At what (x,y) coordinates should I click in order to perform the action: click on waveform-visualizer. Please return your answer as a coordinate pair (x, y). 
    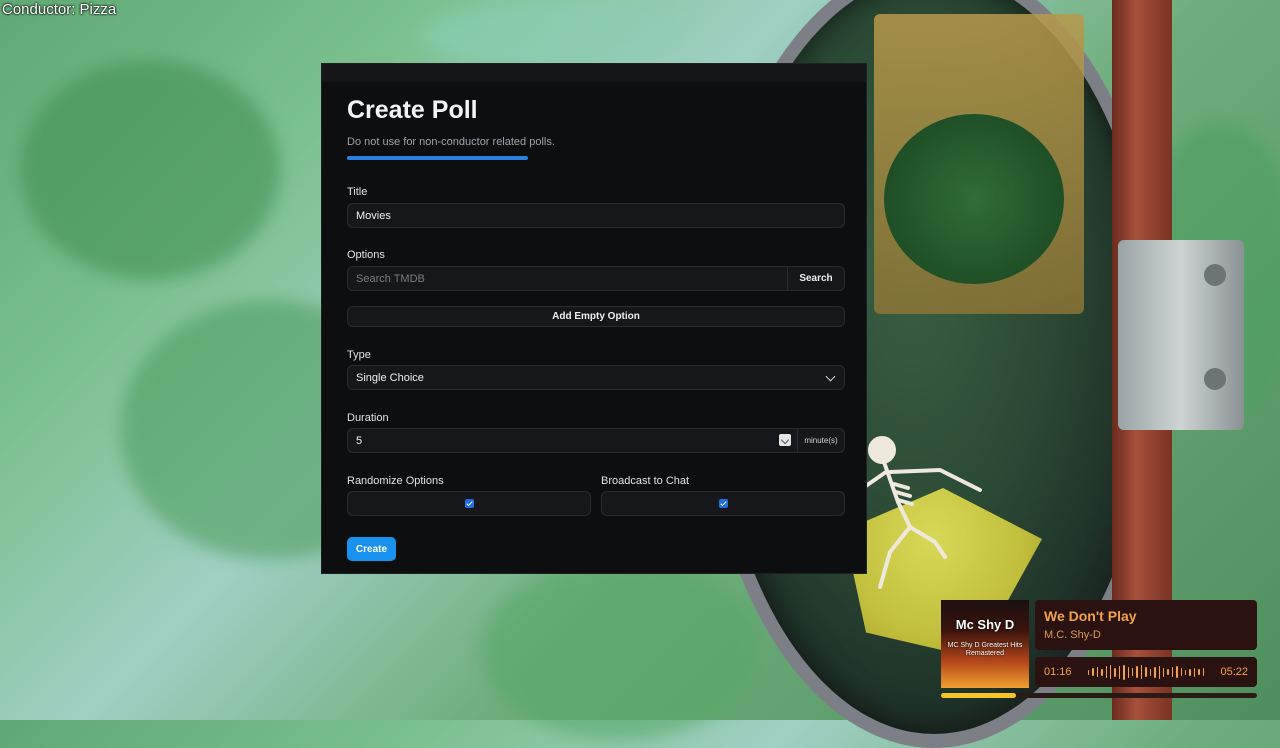
    Looking at the image, I should click on (1146, 672).